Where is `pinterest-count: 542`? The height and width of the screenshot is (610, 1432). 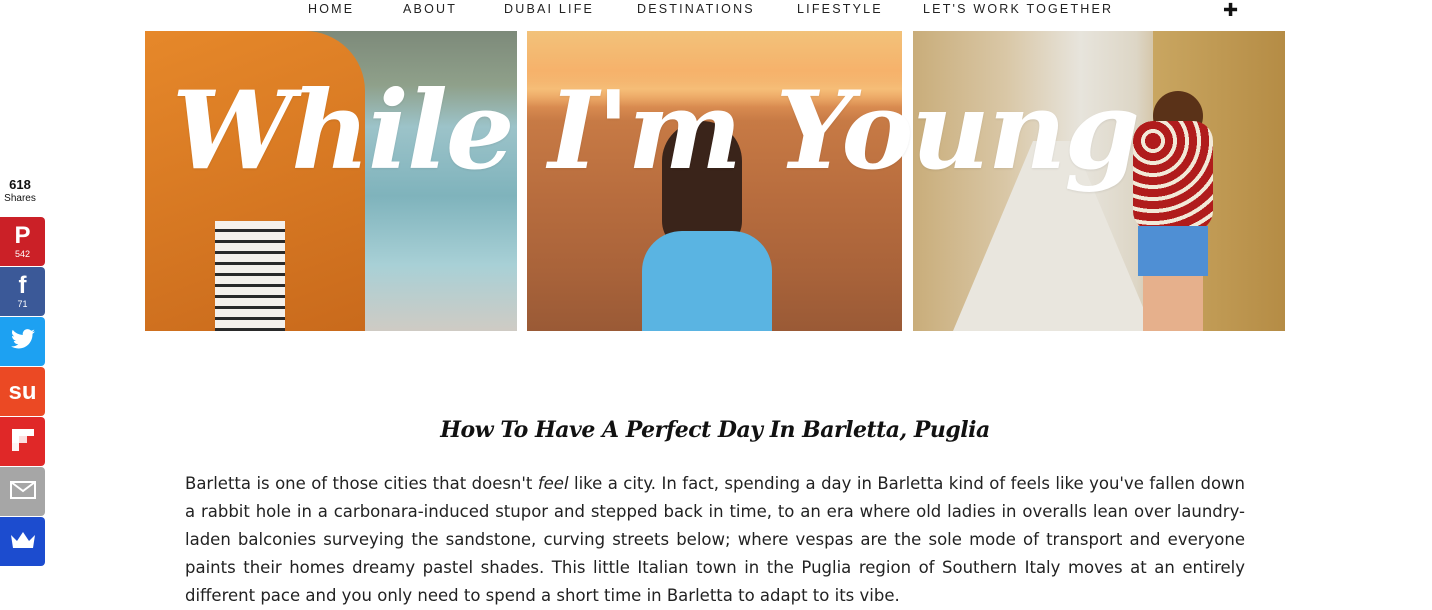 pinterest-count: 542 is located at coordinates (22, 254).